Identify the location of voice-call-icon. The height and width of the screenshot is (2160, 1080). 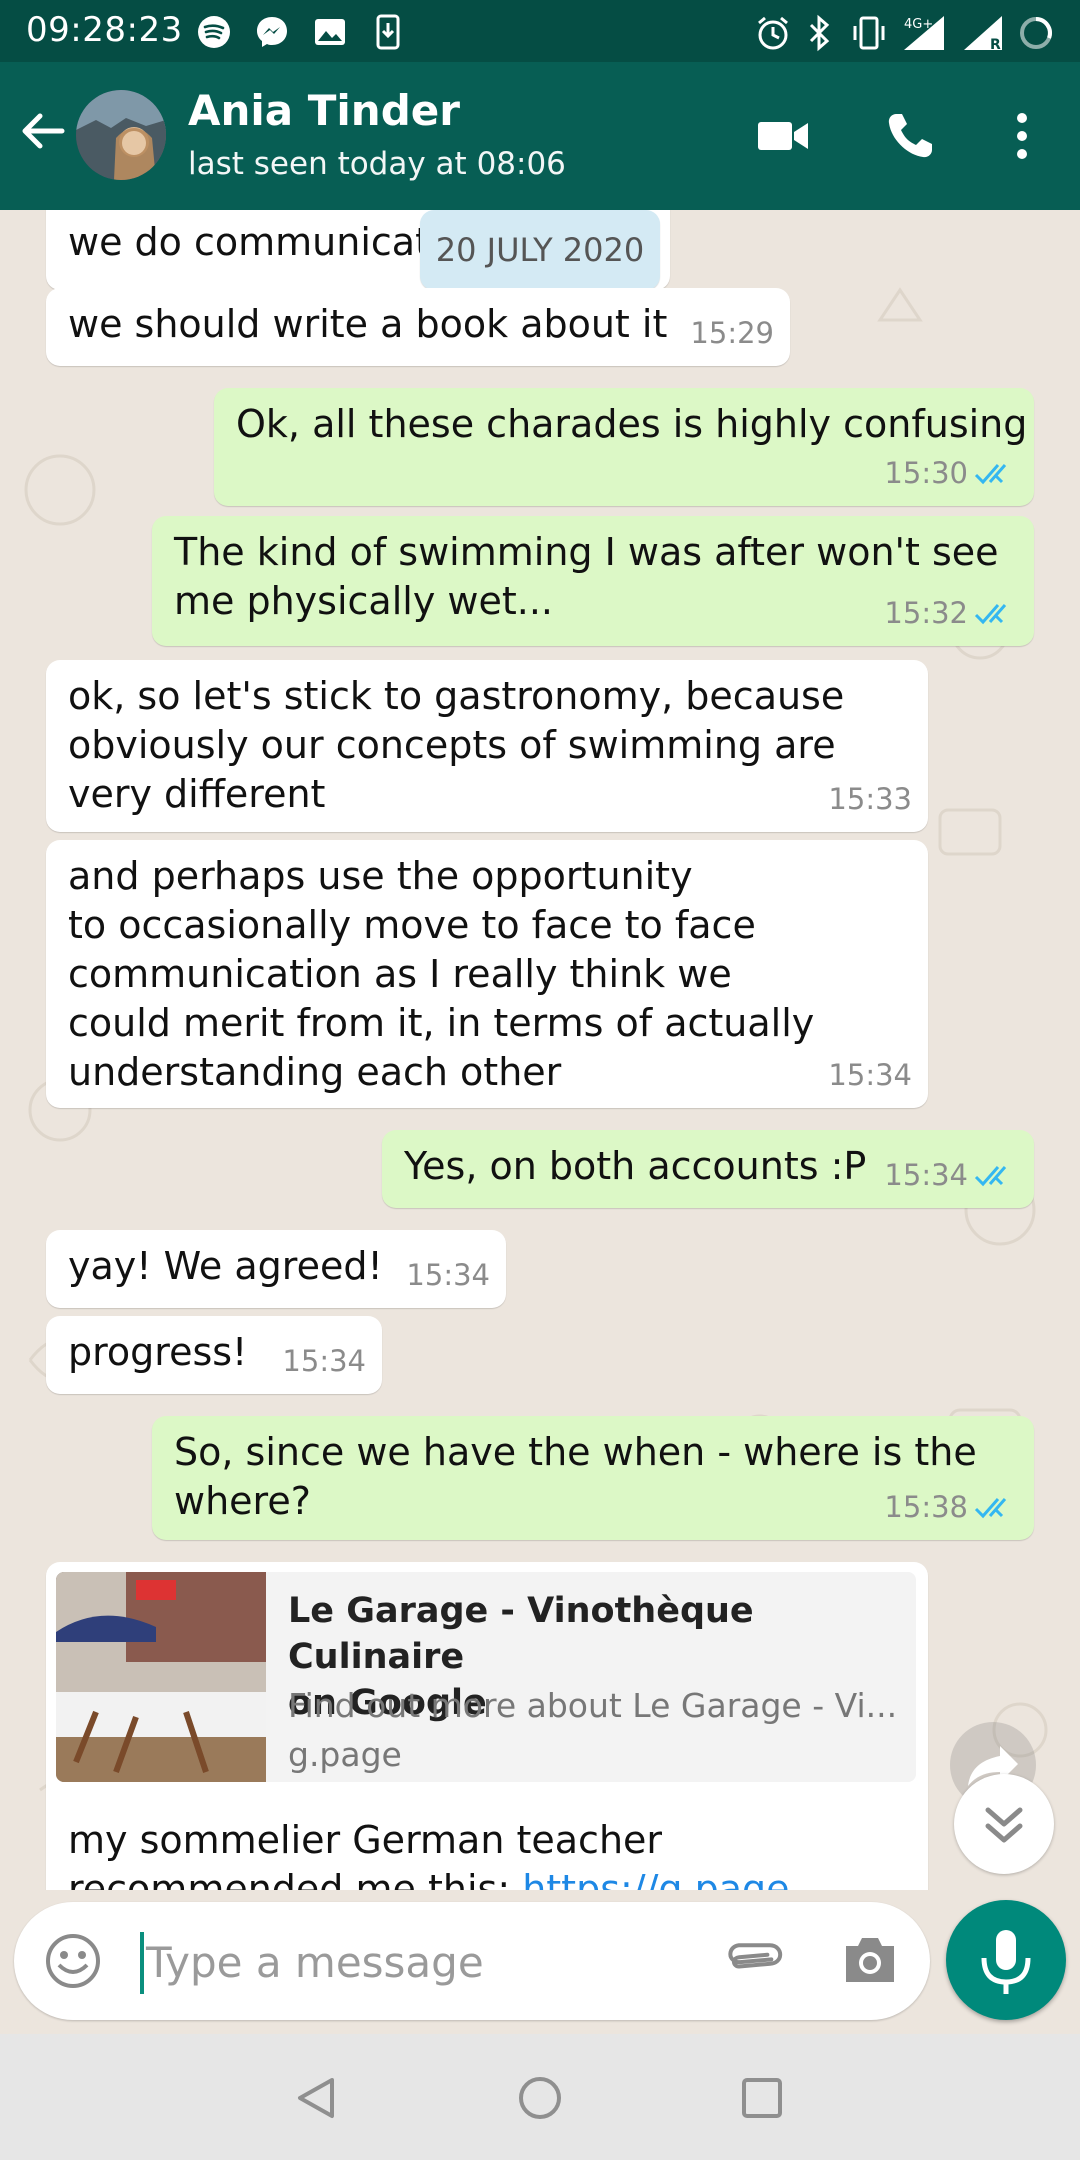
(910, 136).